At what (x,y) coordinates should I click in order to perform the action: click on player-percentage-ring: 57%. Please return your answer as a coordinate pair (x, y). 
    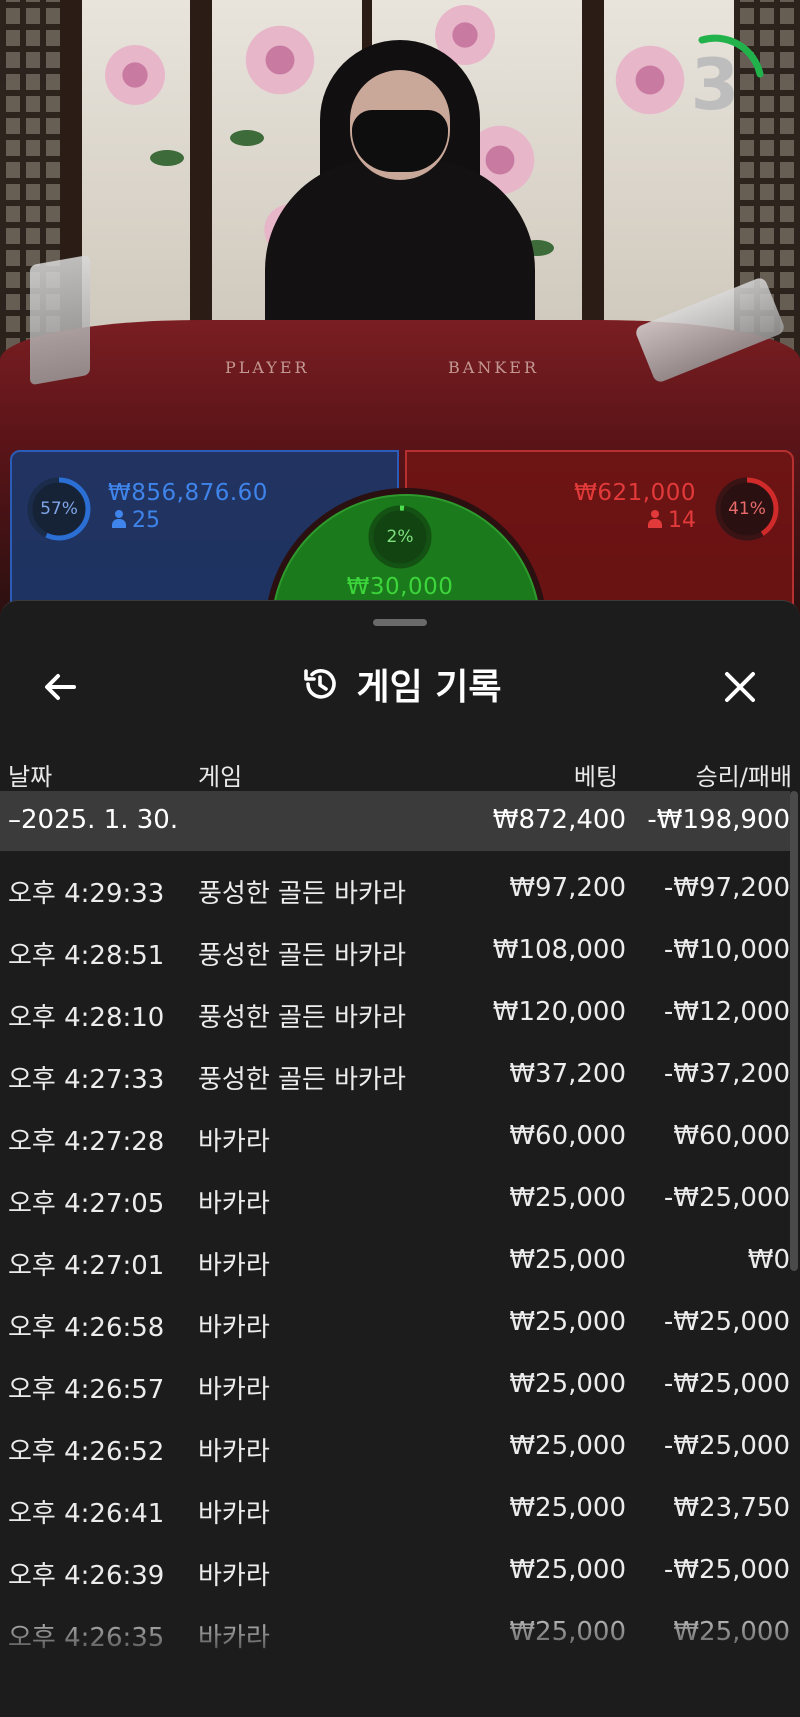
    Looking at the image, I should click on (59, 509).